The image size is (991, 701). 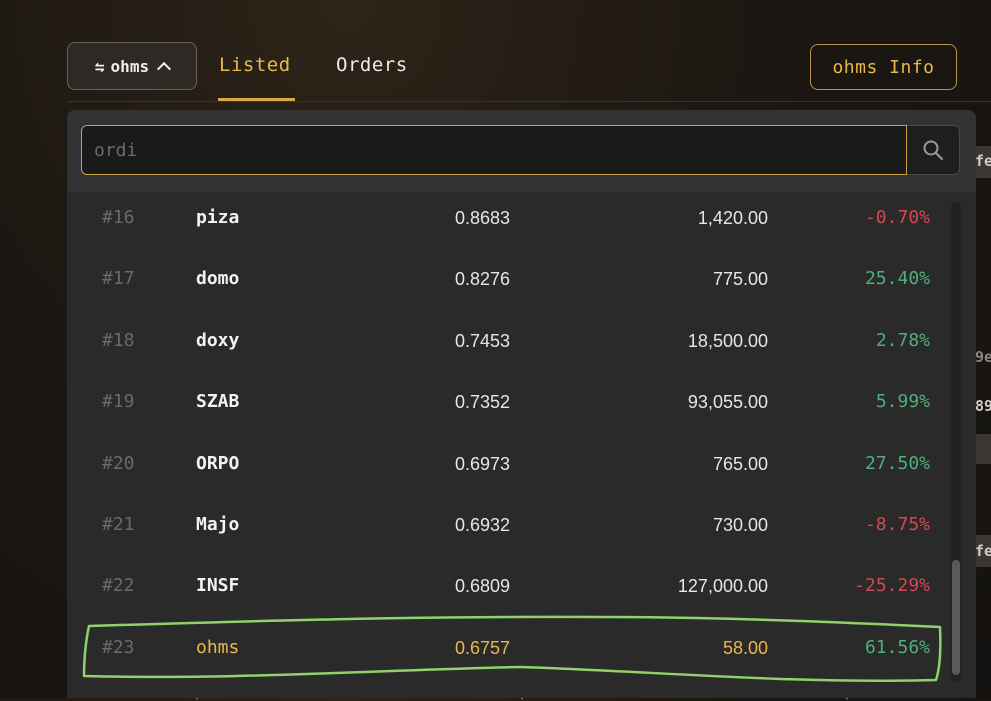 What do you see at coordinates (118, 463) in the screenshot?
I see `token-rank: #20` at bounding box center [118, 463].